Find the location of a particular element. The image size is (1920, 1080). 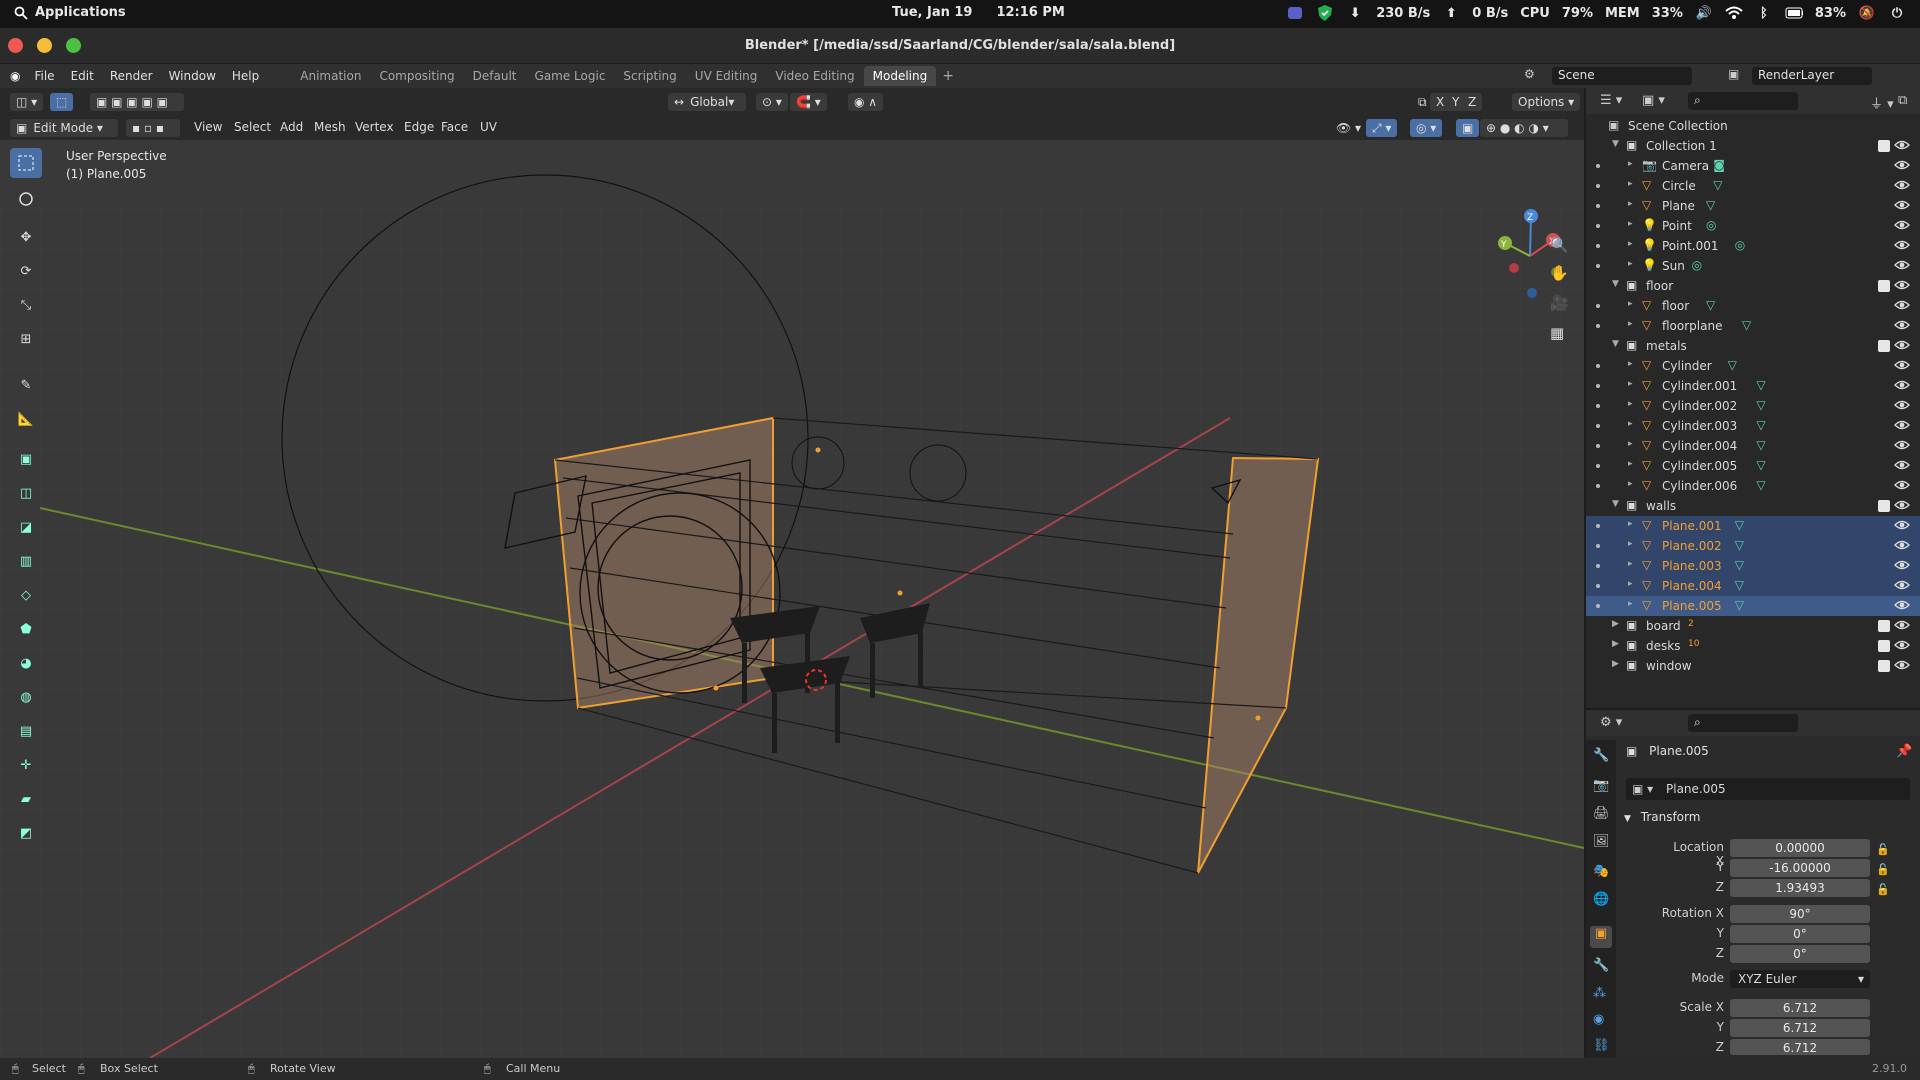

scene-field: Scene is located at coordinates (1622, 76).